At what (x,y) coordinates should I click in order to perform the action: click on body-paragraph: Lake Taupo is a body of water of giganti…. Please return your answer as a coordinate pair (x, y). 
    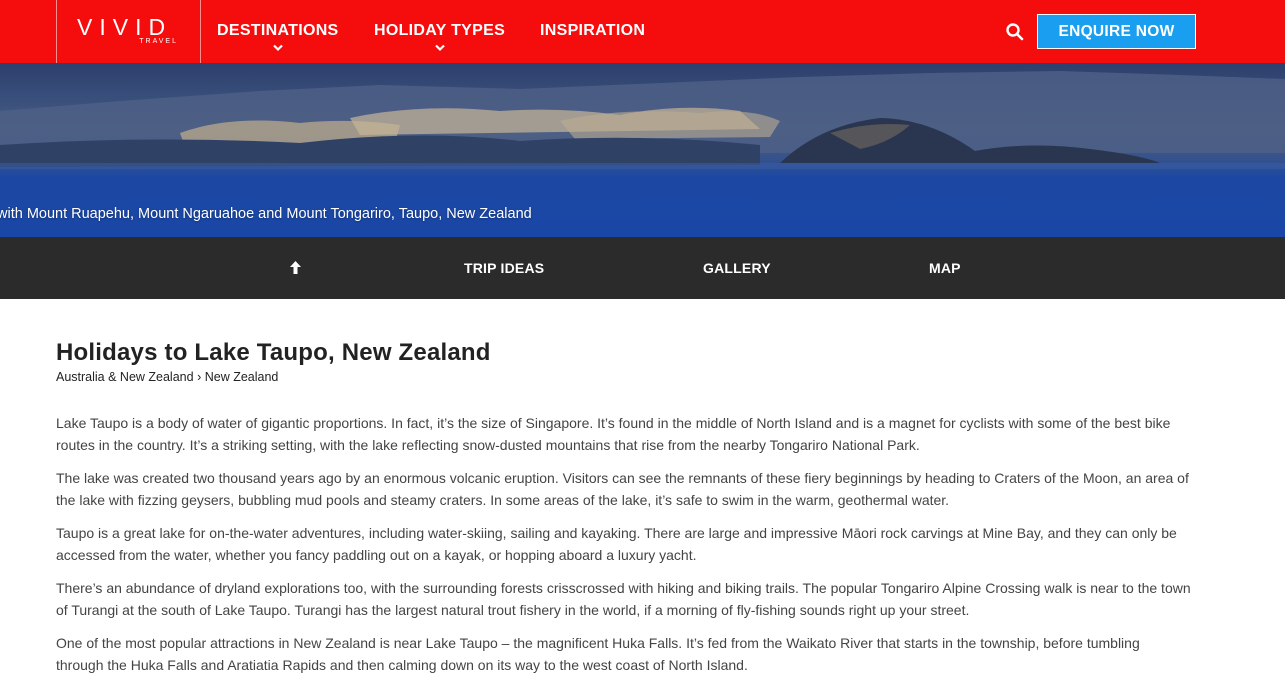
    Looking at the image, I should click on (613, 434).